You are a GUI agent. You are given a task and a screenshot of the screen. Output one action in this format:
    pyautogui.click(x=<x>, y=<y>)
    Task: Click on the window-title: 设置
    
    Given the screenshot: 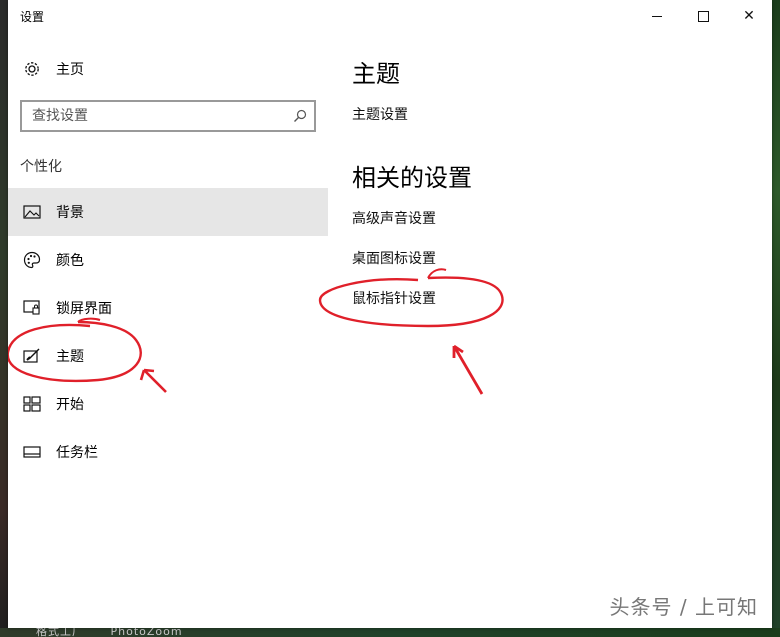 What is the action you would take?
    pyautogui.click(x=32, y=17)
    